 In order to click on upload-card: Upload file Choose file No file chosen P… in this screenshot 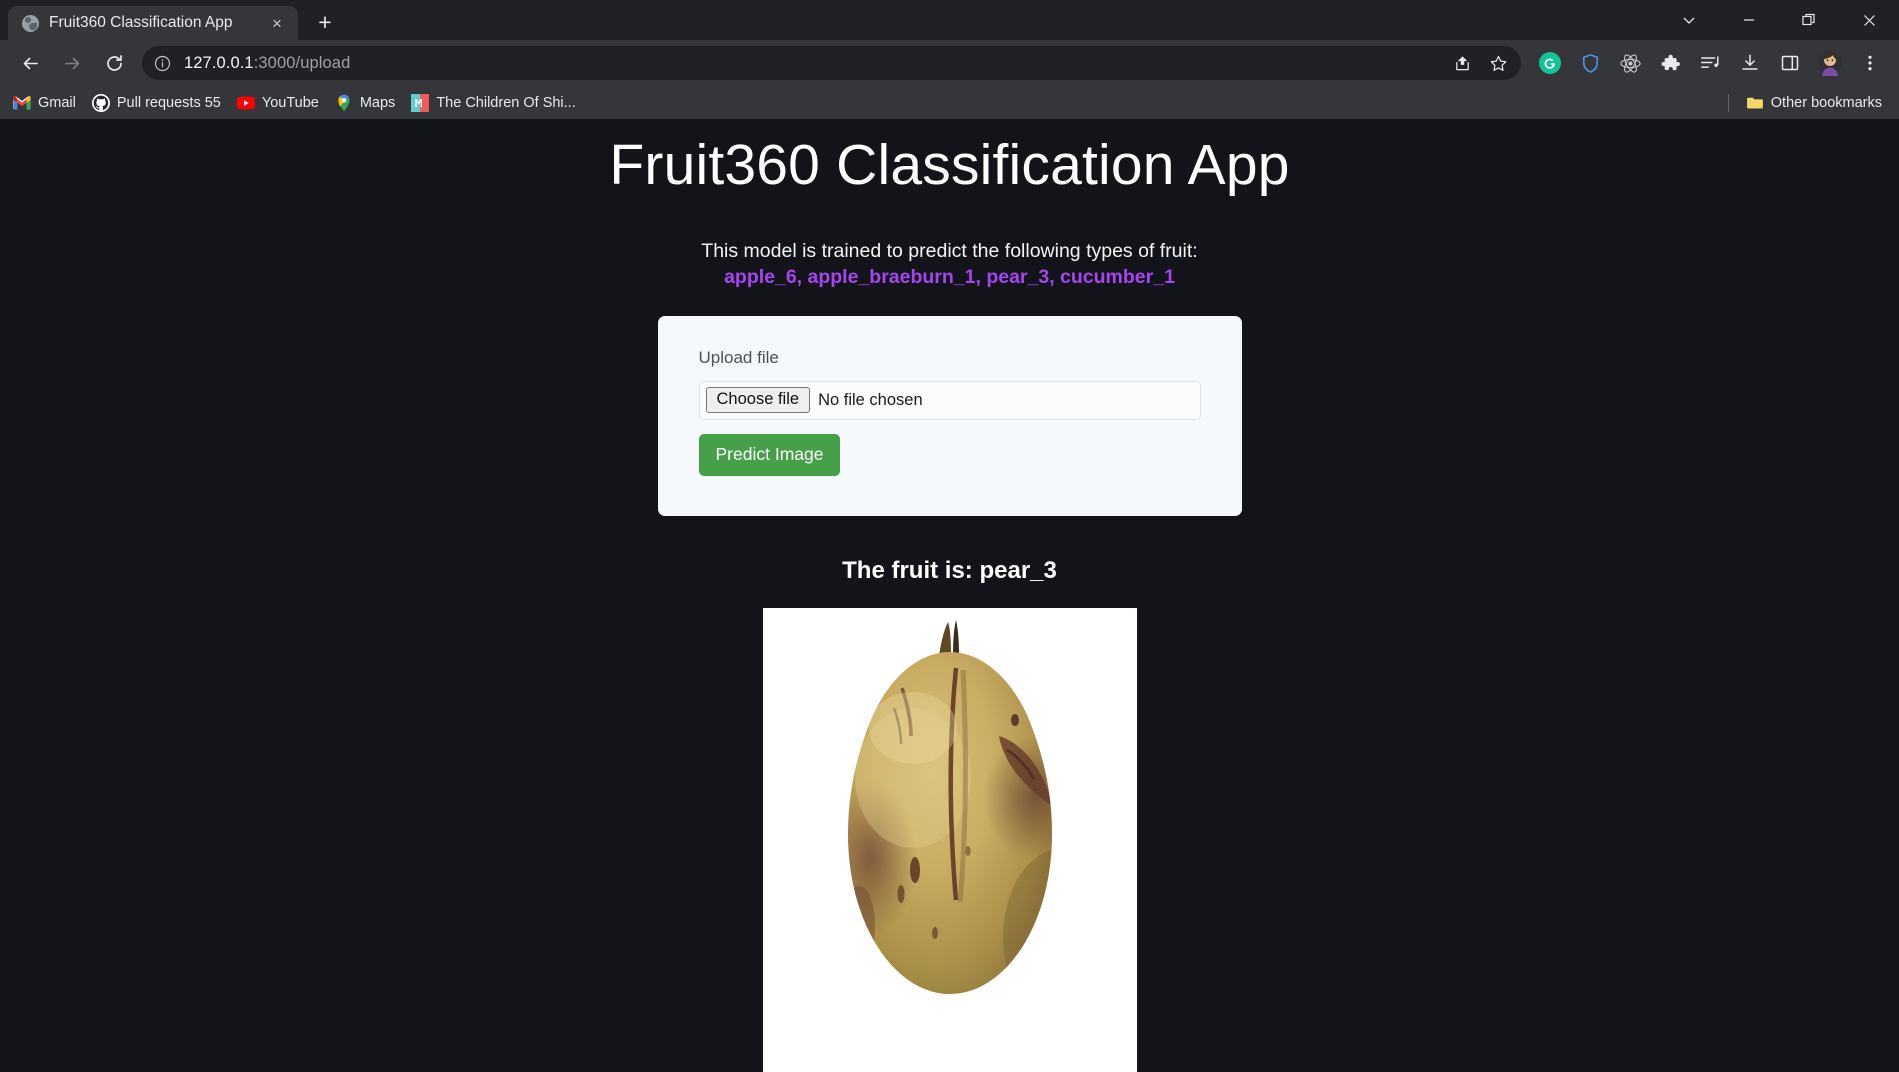, I will do `click(949, 415)`.